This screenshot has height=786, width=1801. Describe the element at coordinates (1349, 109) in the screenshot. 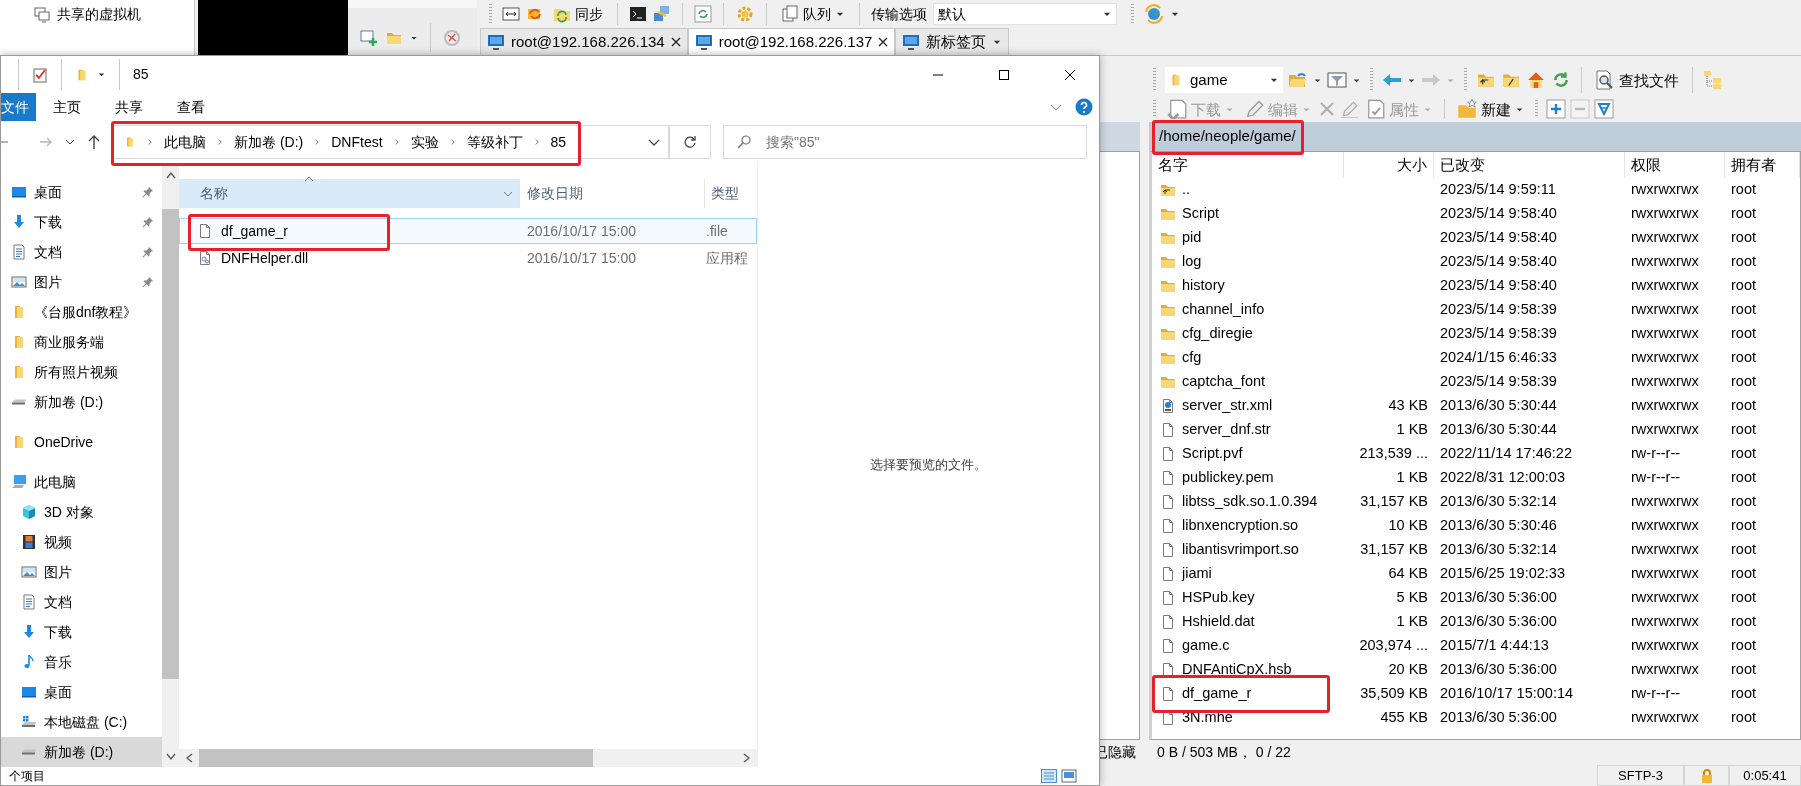

I see `rename-icon` at that location.